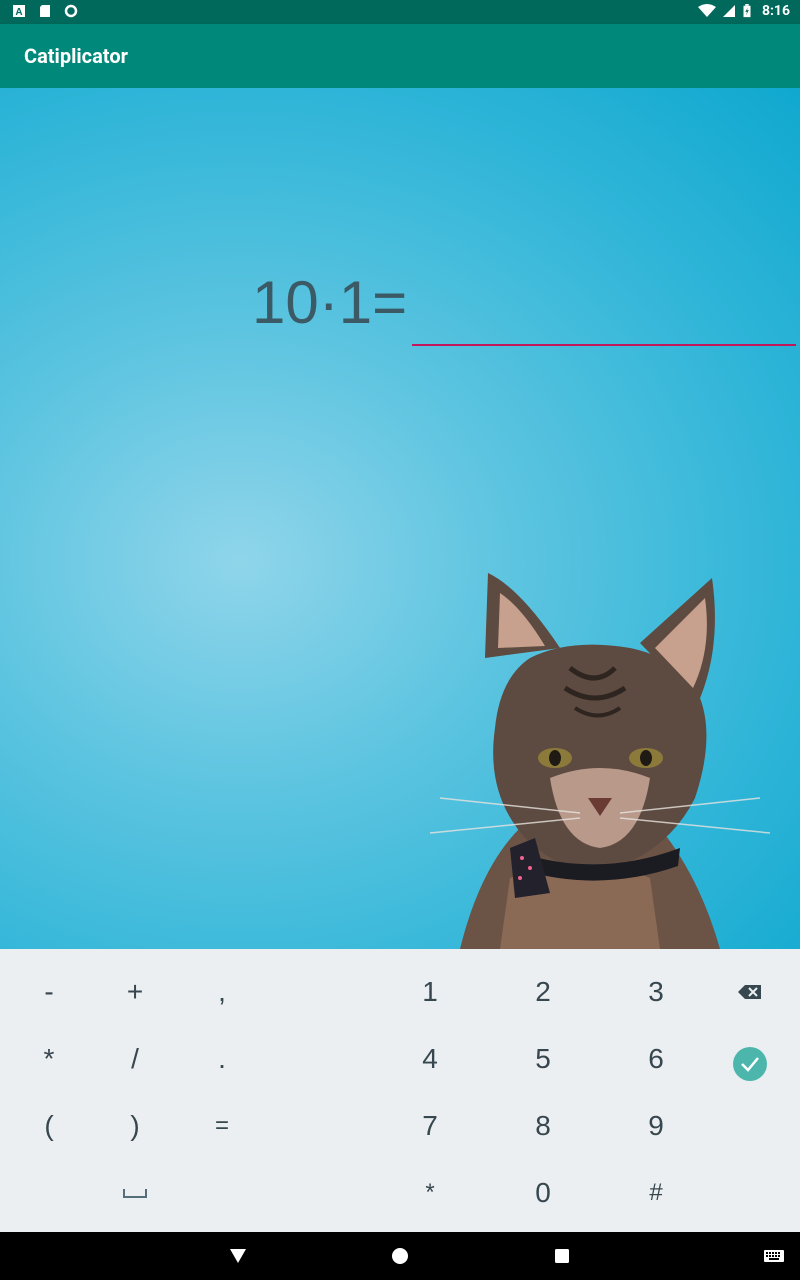 The height and width of the screenshot is (1280, 800). What do you see at coordinates (49, 992) in the screenshot?
I see `key-minus: -` at bounding box center [49, 992].